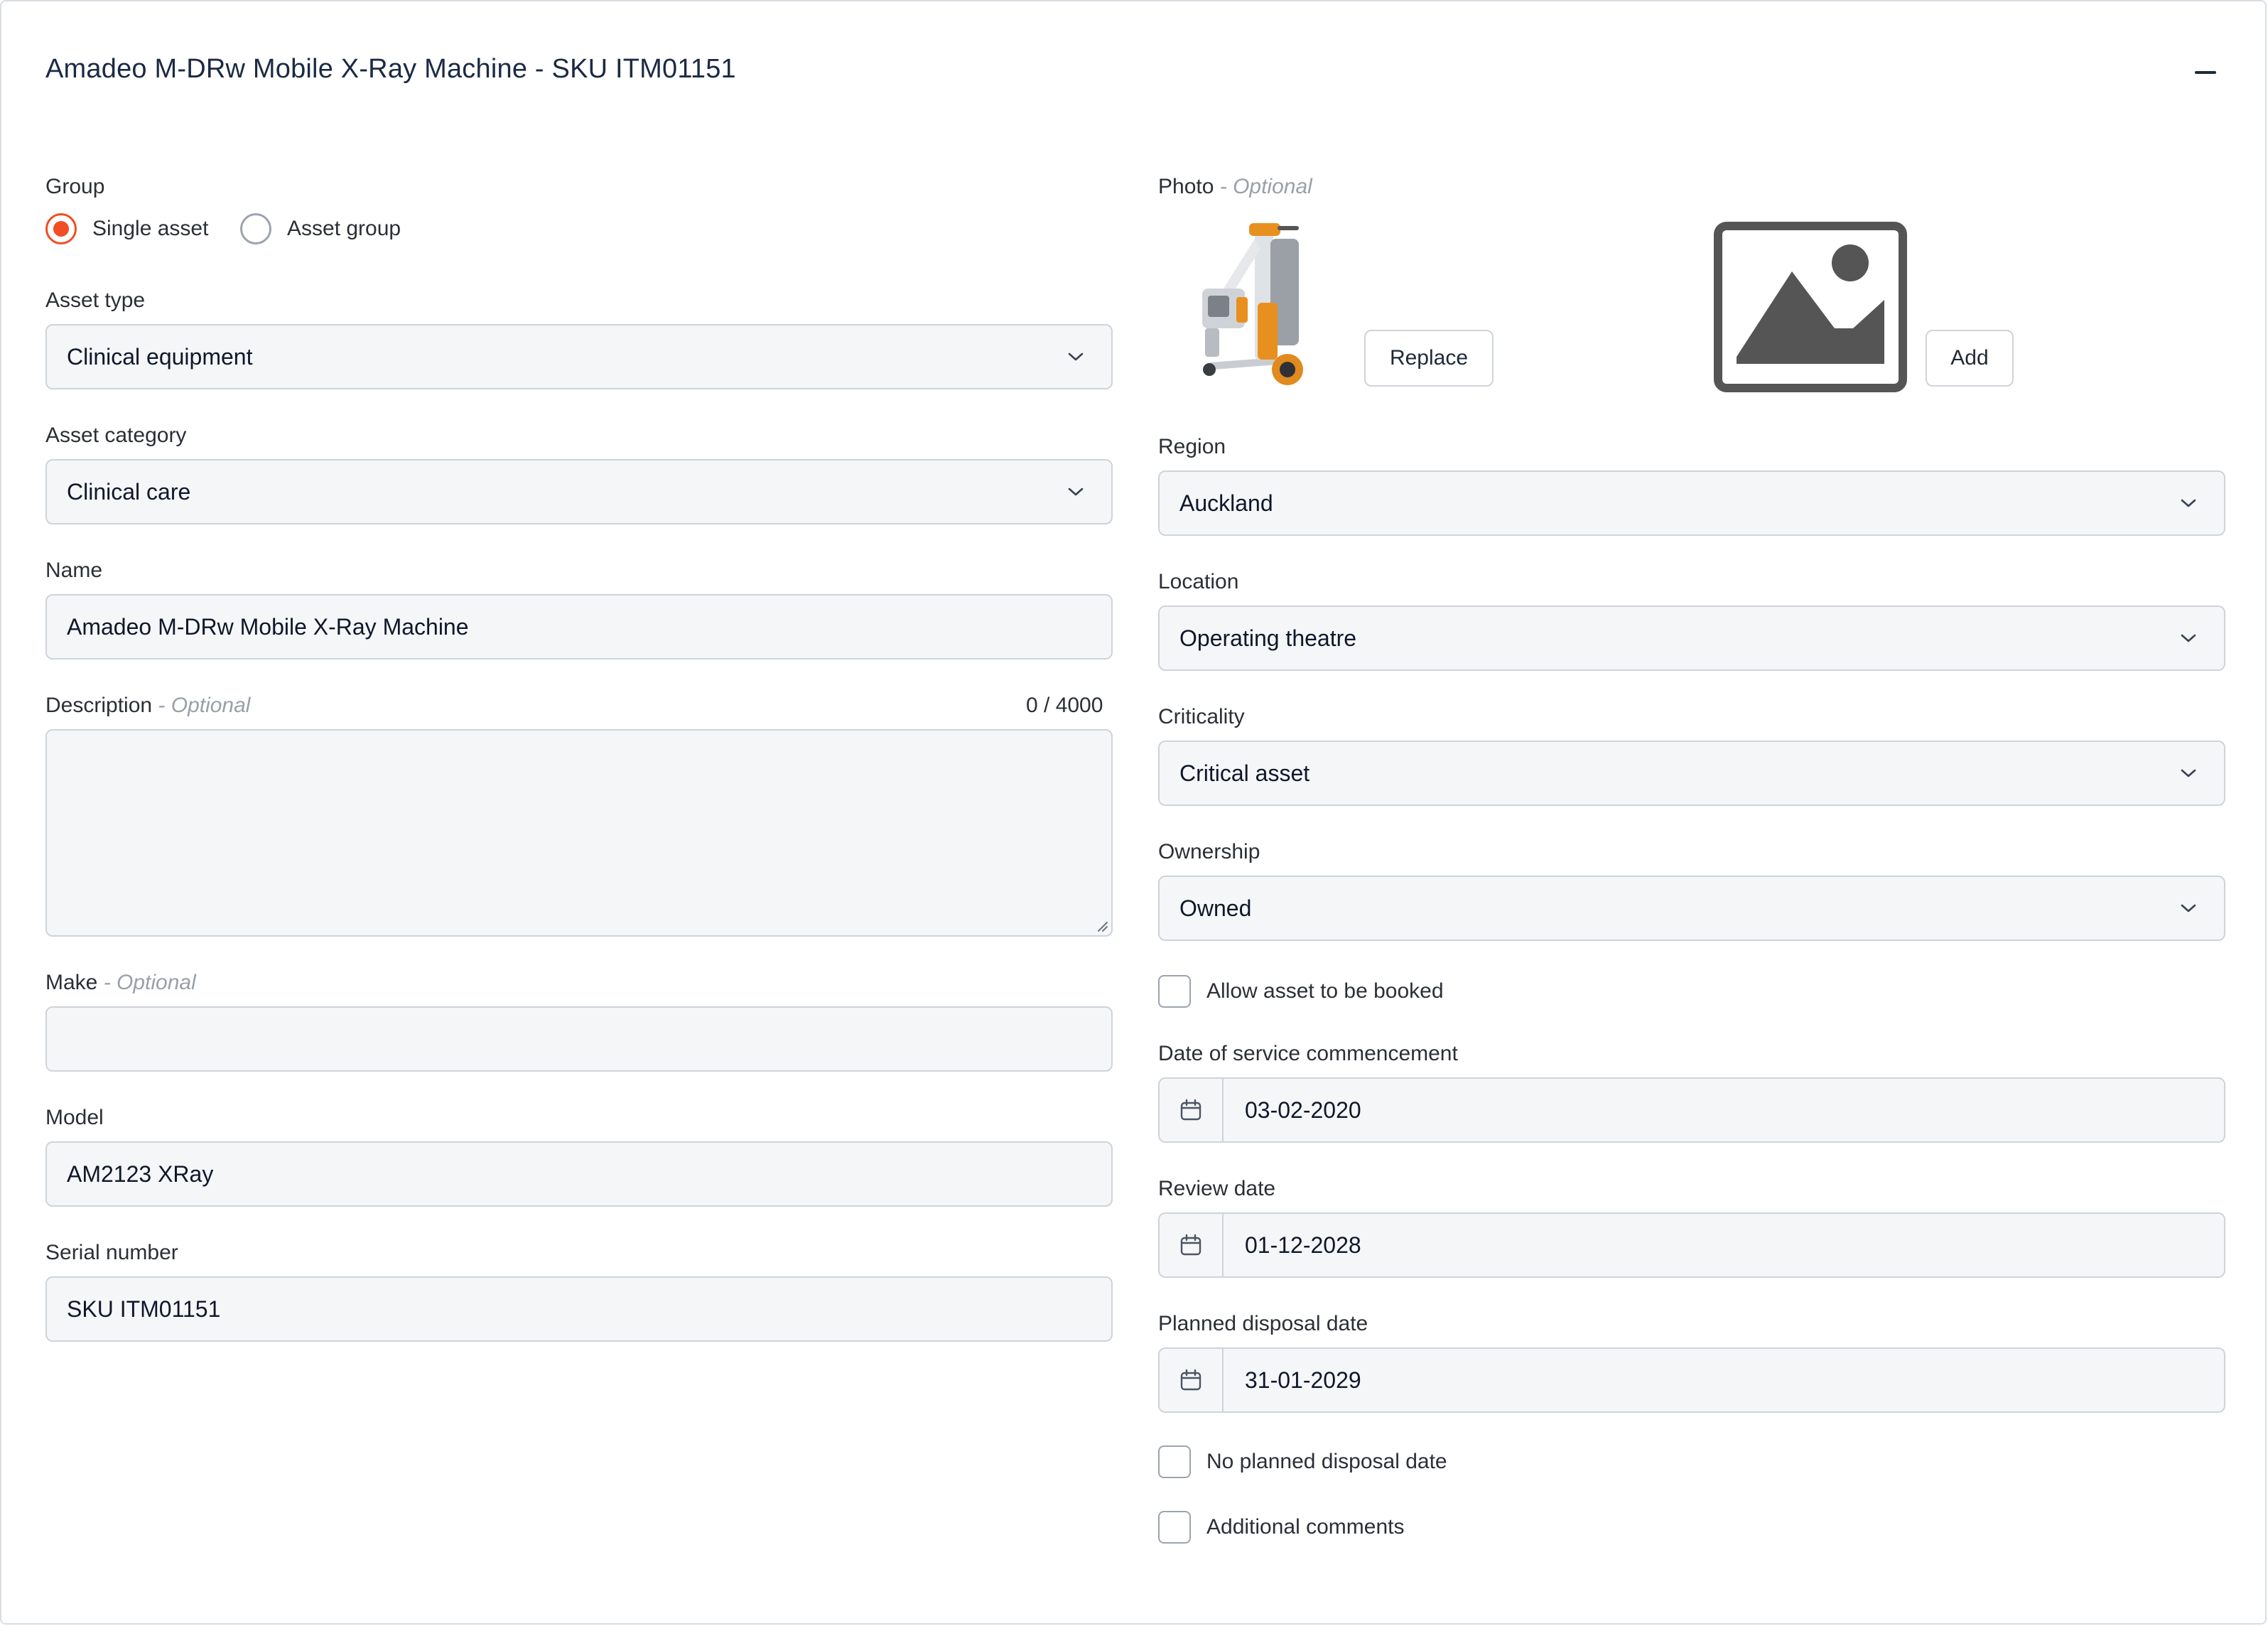 This screenshot has height=1626, width=2268. What do you see at coordinates (1226, 503) in the screenshot?
I see `region-value: Auckland` at bounding box center [1226, 503].